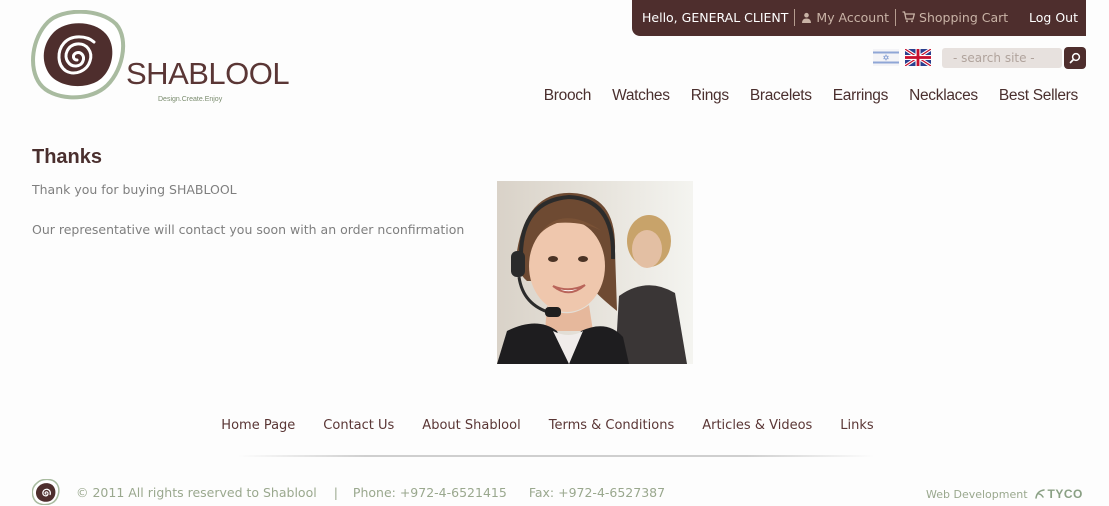 The width and height of the screenshot is (1109, 506). Describe the element at coordinates (595, 272) in the screenshot. I see `customer-service-photo` at that location.